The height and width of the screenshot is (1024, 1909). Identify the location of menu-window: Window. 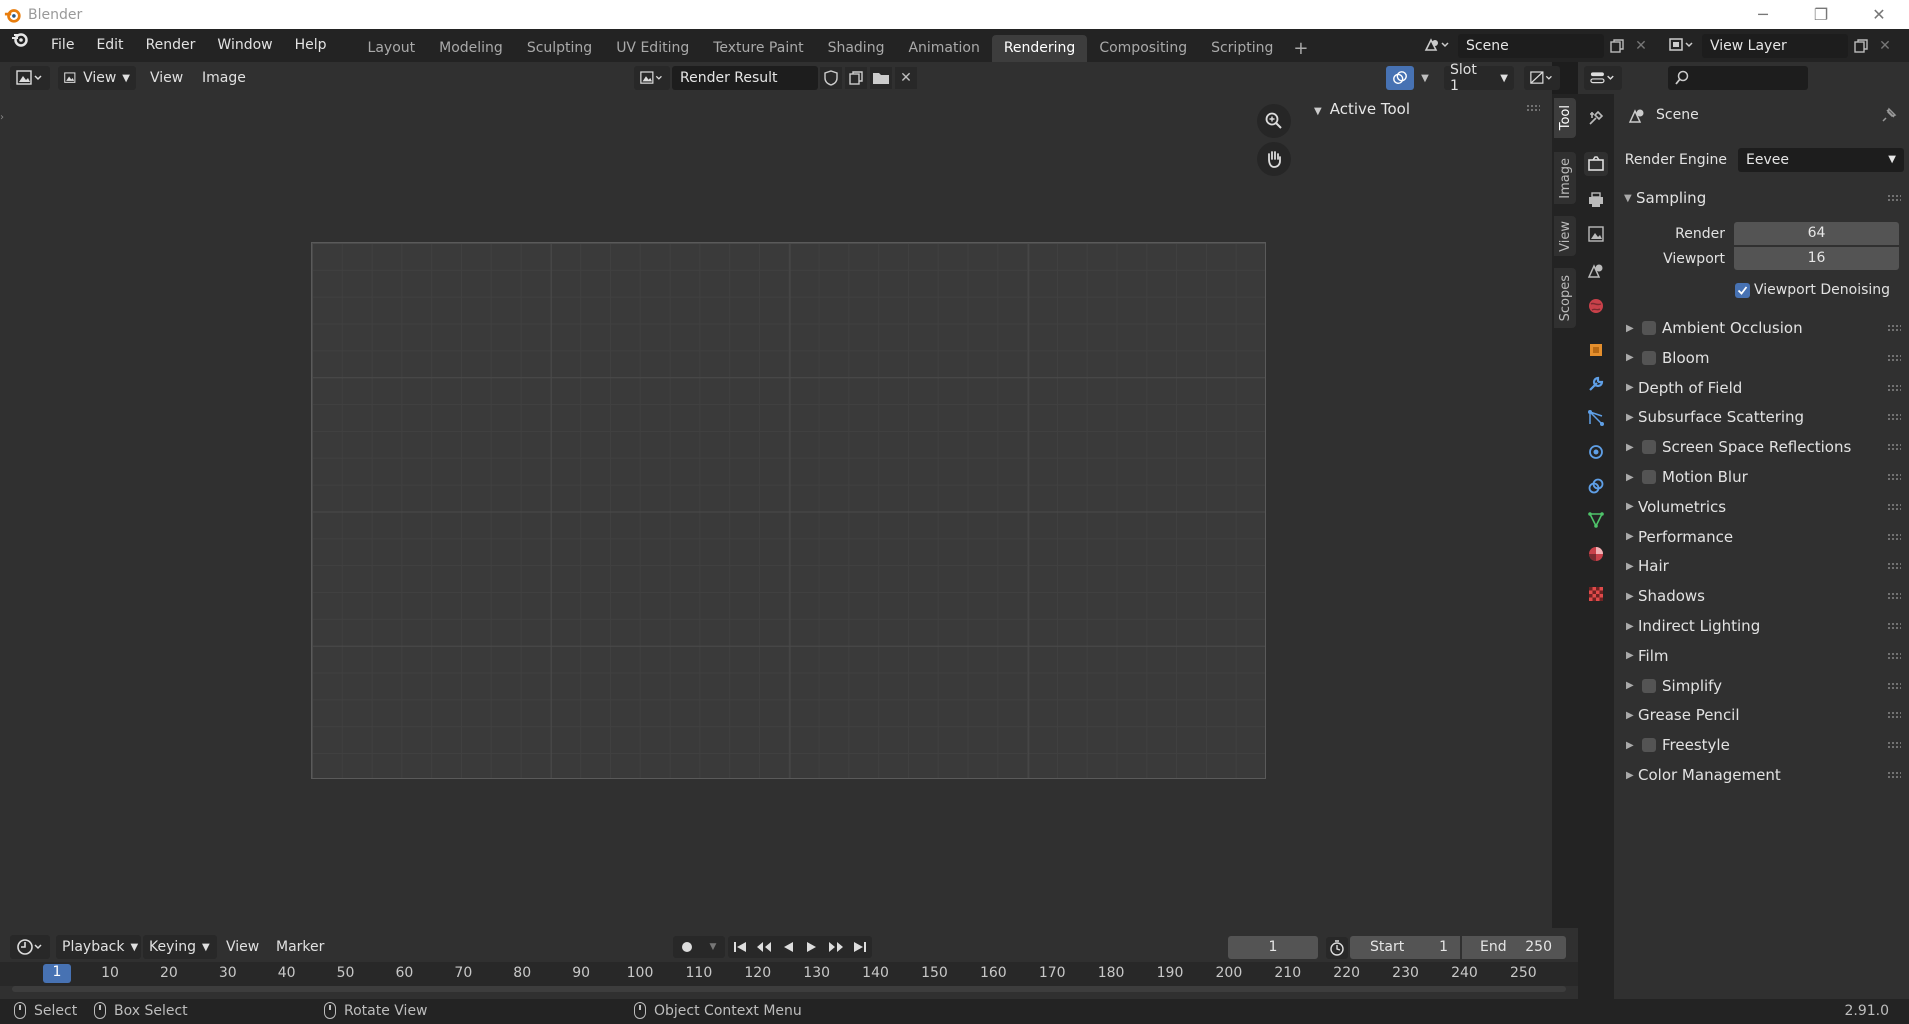
(244, 45).